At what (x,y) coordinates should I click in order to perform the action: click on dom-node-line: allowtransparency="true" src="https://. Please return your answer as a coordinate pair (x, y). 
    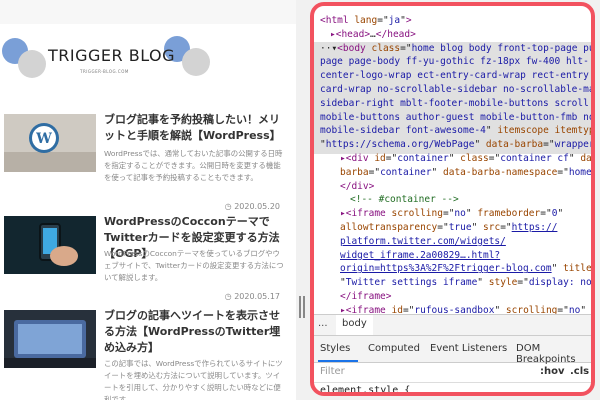
    Looking at the image, I should click on (465, 228).